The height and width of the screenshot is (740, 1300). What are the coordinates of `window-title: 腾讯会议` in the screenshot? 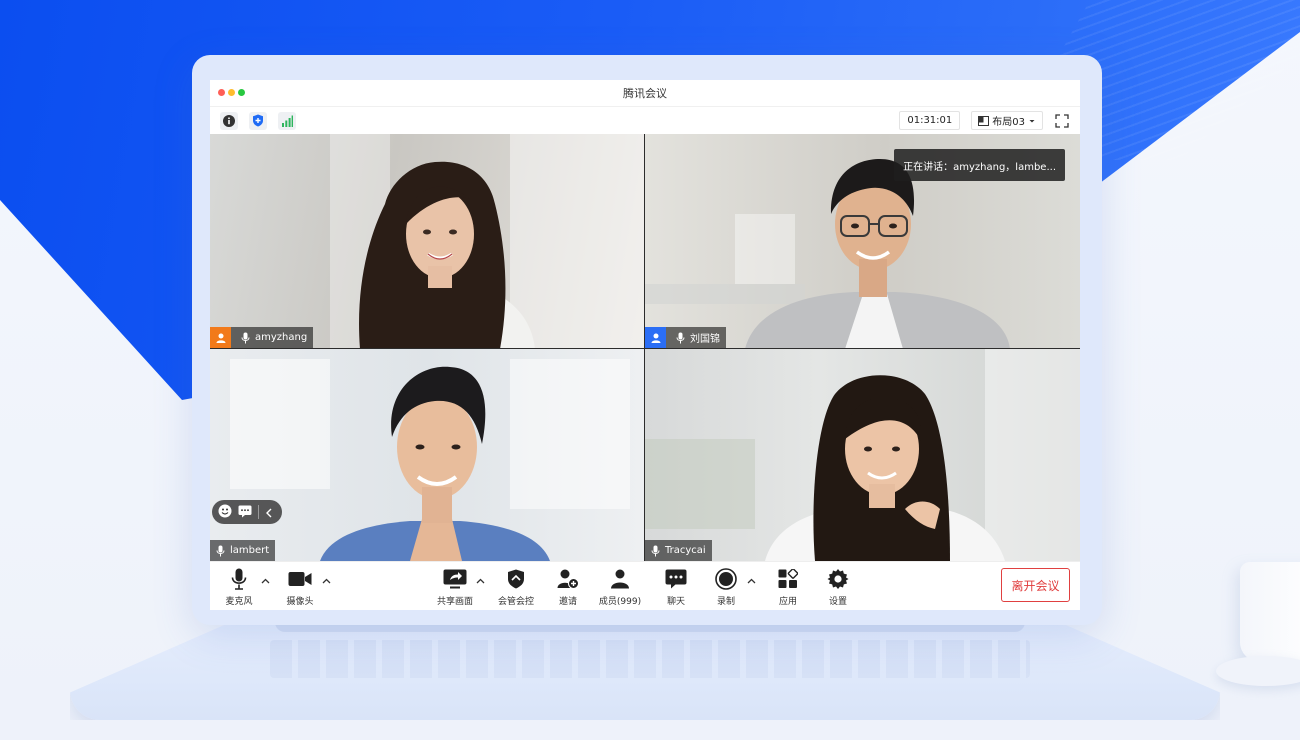 It's located at (645, 93).